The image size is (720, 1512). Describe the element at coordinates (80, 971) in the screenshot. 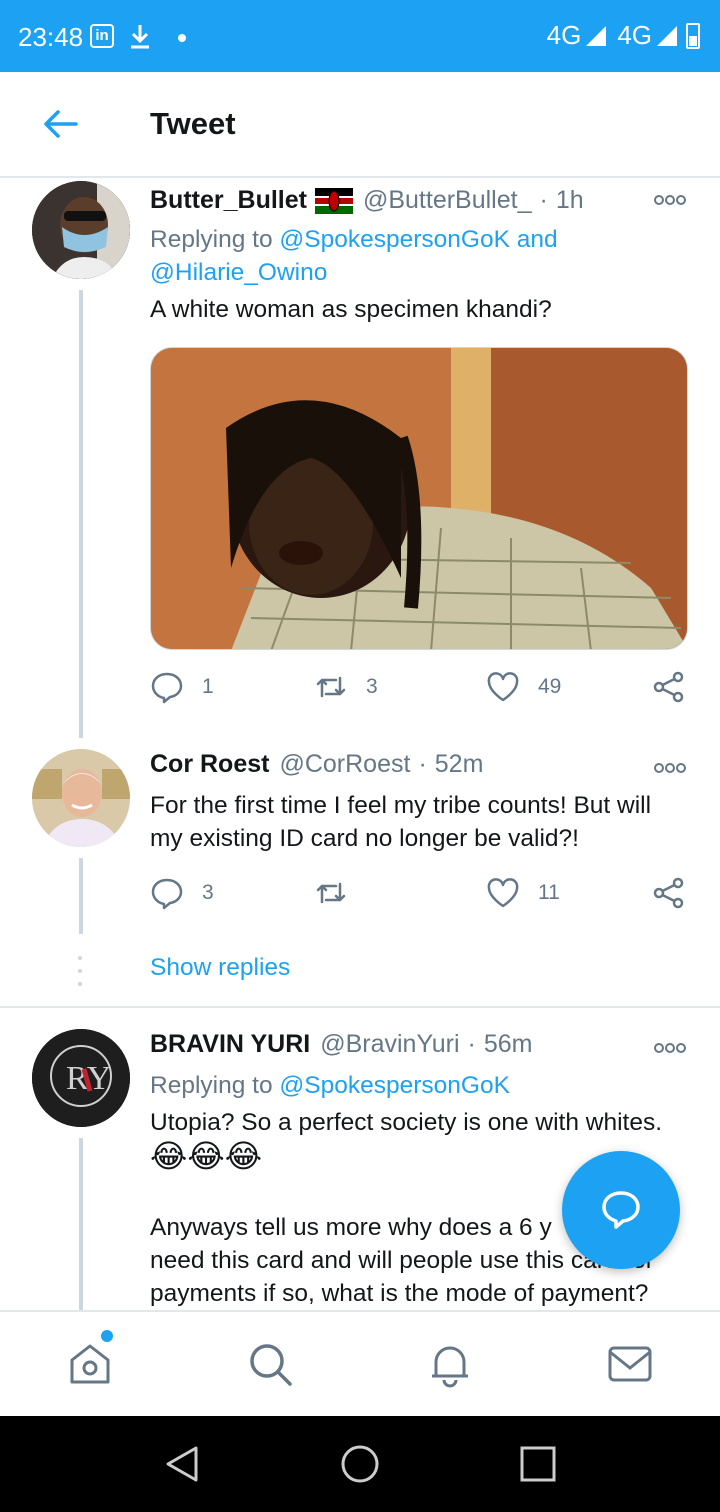

I see `thread-dots-icon` at that location.